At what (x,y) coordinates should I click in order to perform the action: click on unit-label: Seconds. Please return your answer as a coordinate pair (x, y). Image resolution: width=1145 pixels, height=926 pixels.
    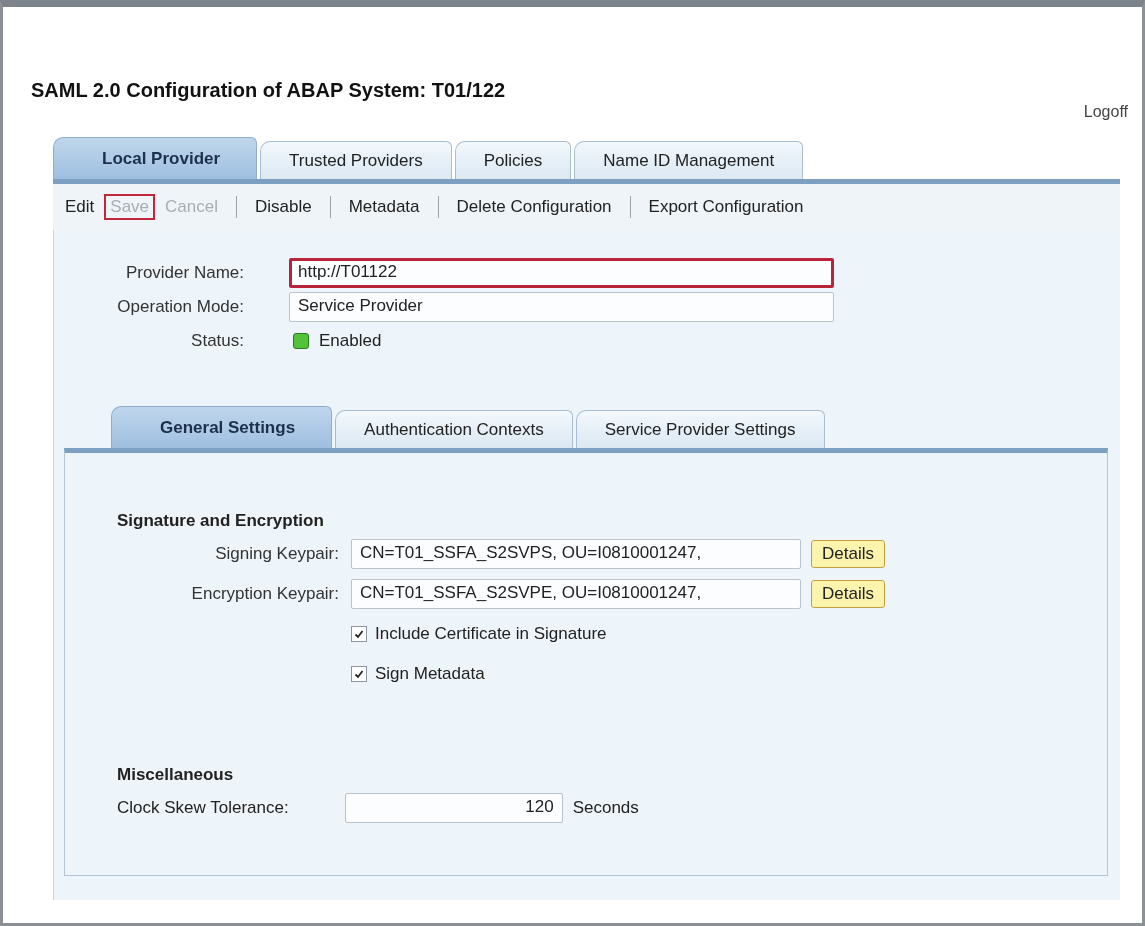
    Looking at the image, I should click on (605, 808).